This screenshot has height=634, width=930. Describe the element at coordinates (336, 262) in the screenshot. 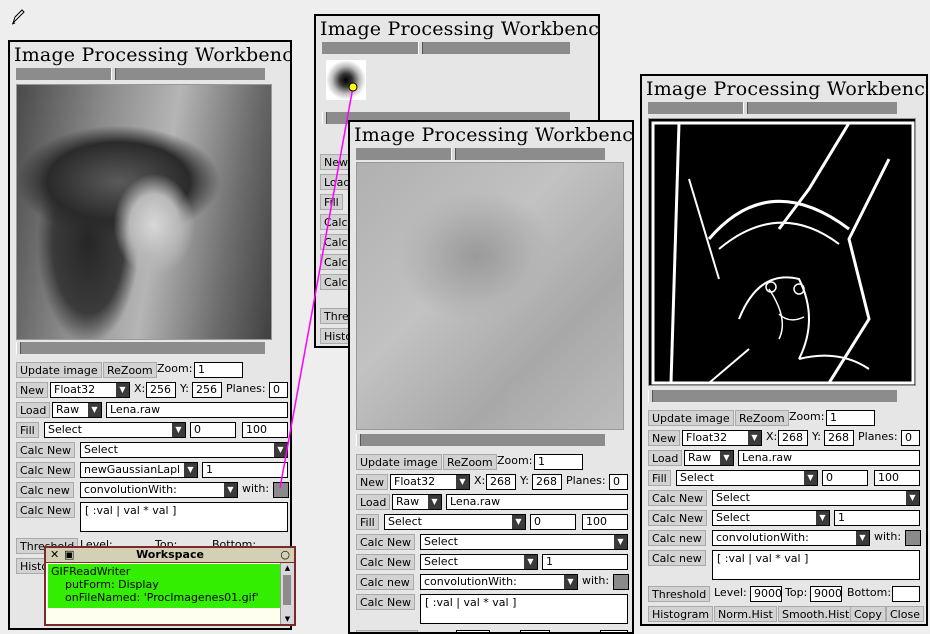

I see `calc-new-button-3: Calc` at that location.